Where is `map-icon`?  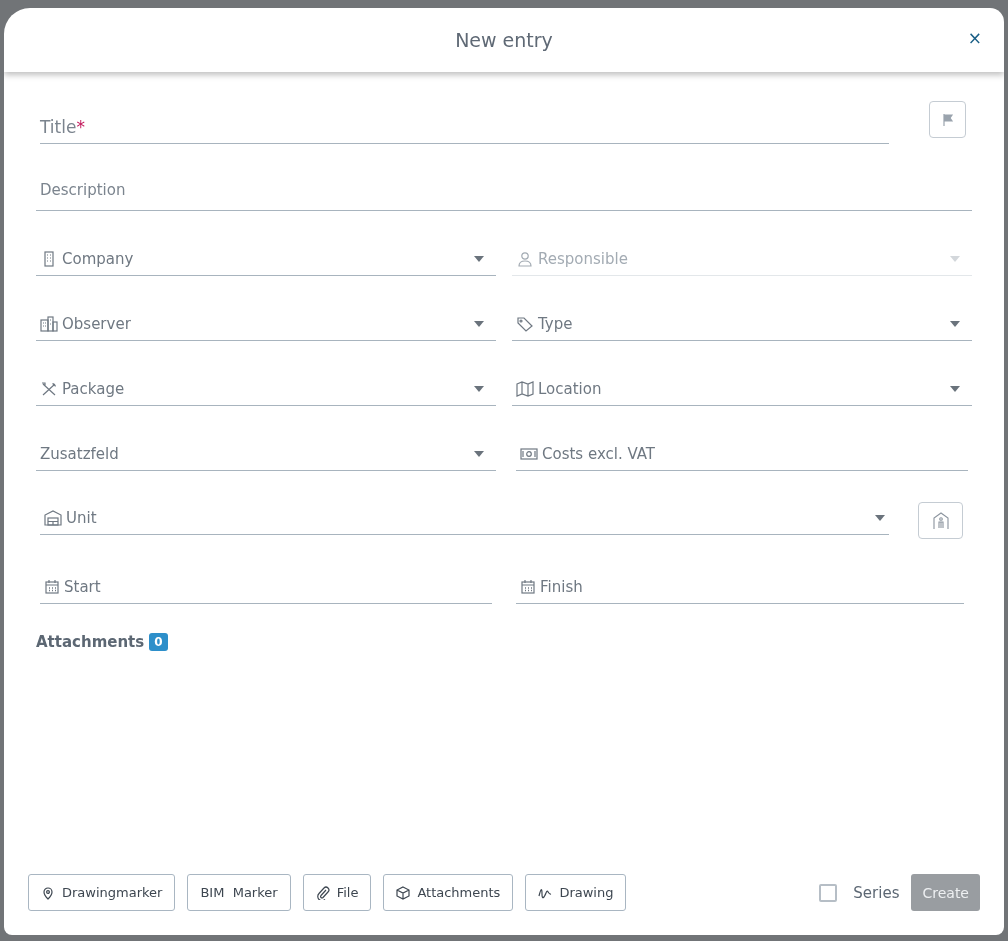
map-icon is located at coordinates (525, 388).